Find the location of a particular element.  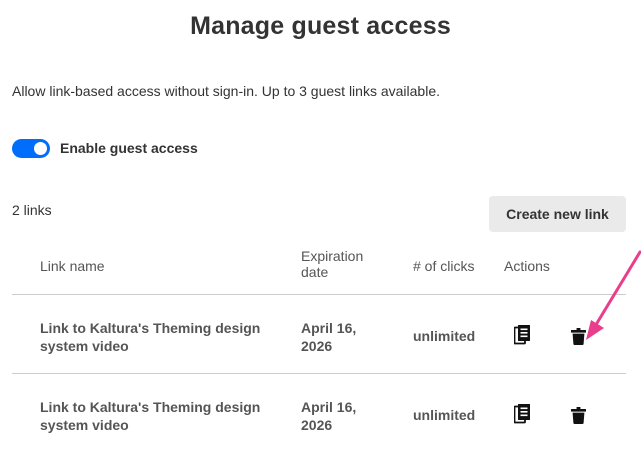

guest-access-toggle-row: Enable guest access is located at coordinates (105, 148).